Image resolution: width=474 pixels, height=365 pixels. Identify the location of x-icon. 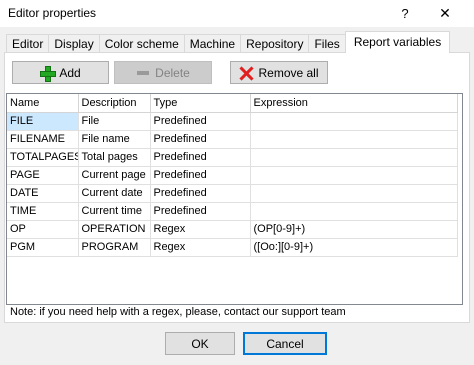
(246, 73).